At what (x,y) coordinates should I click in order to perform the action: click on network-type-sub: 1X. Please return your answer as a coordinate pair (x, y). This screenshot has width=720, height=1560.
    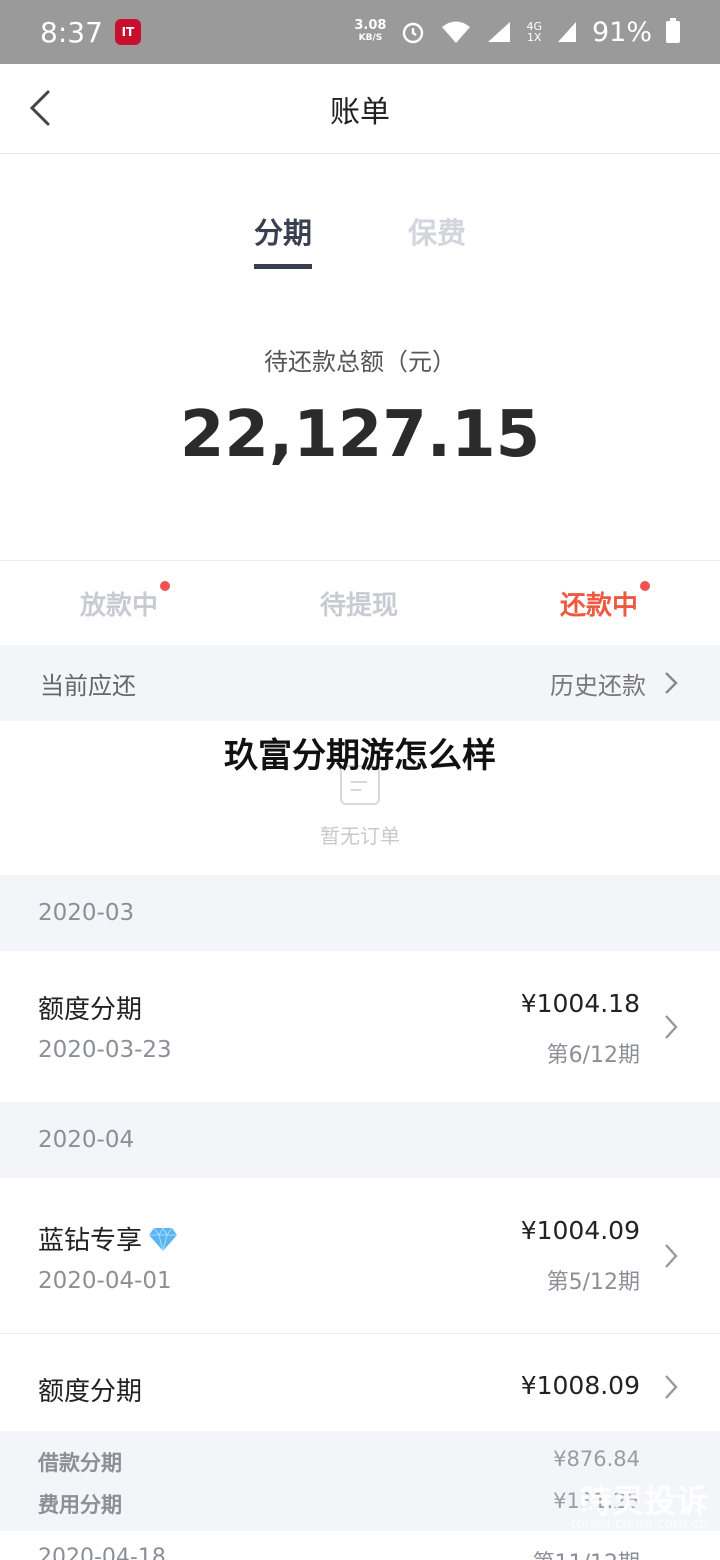
    Looking at the image, I should click on (534, 37).